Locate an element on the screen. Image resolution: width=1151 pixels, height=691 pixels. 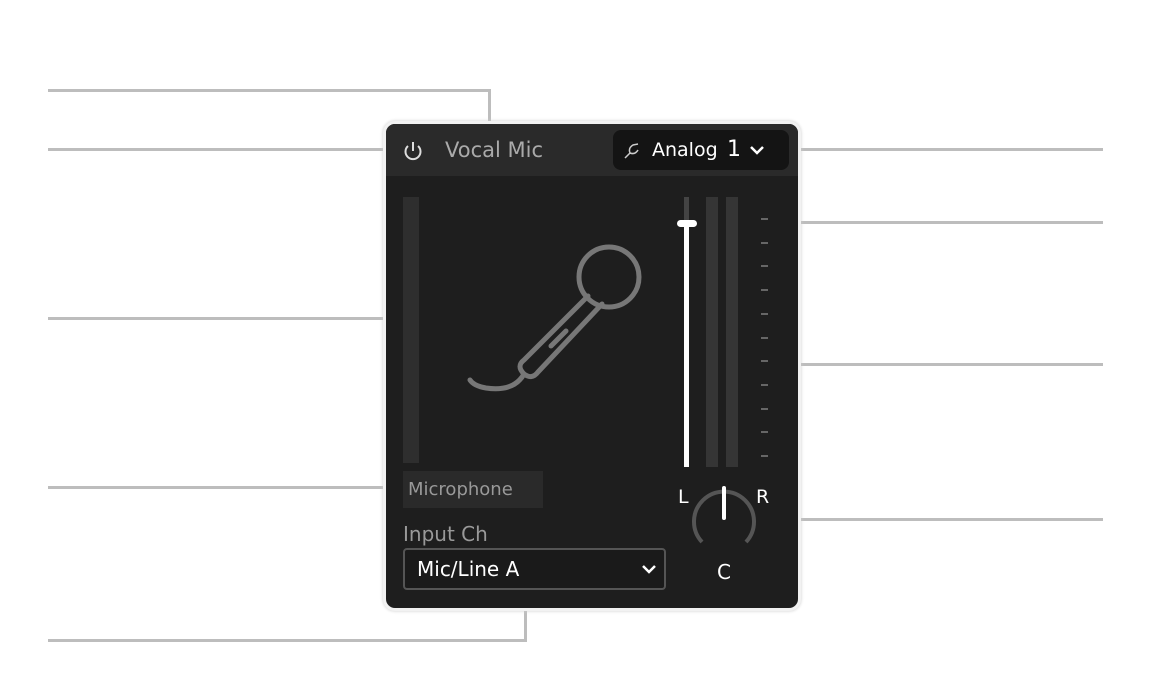
input-channel-label: Input Ch is located at coordinates (445, 534).